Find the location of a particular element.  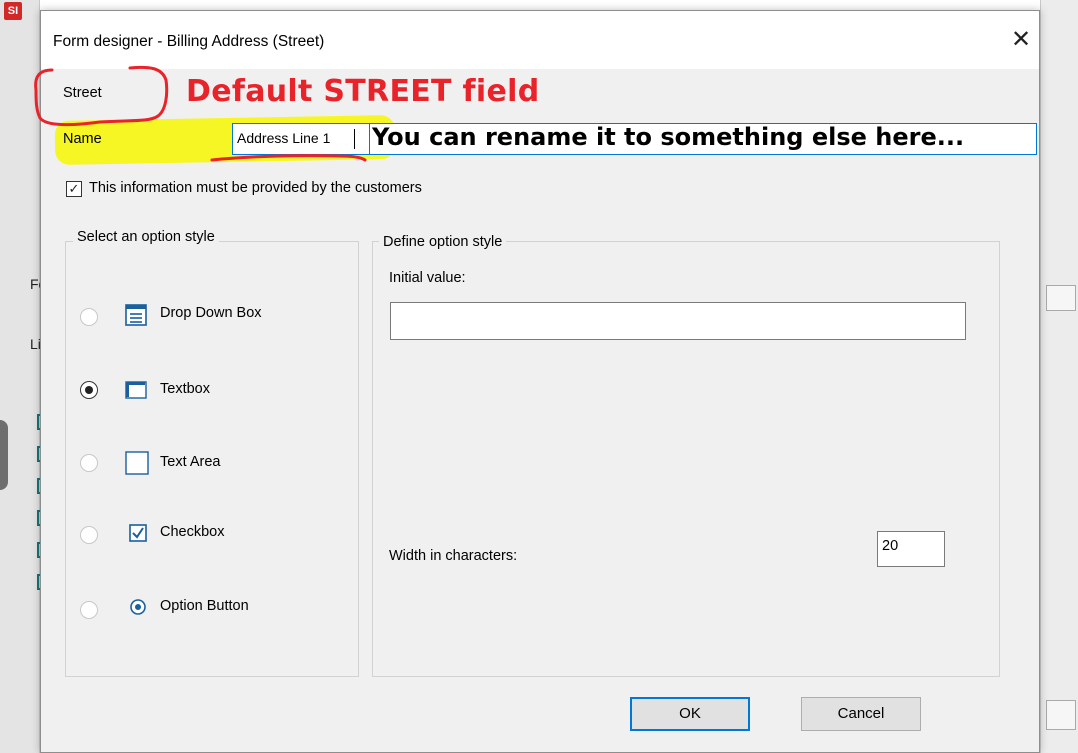

annotation-overlay is located at coordinates (200, 113).